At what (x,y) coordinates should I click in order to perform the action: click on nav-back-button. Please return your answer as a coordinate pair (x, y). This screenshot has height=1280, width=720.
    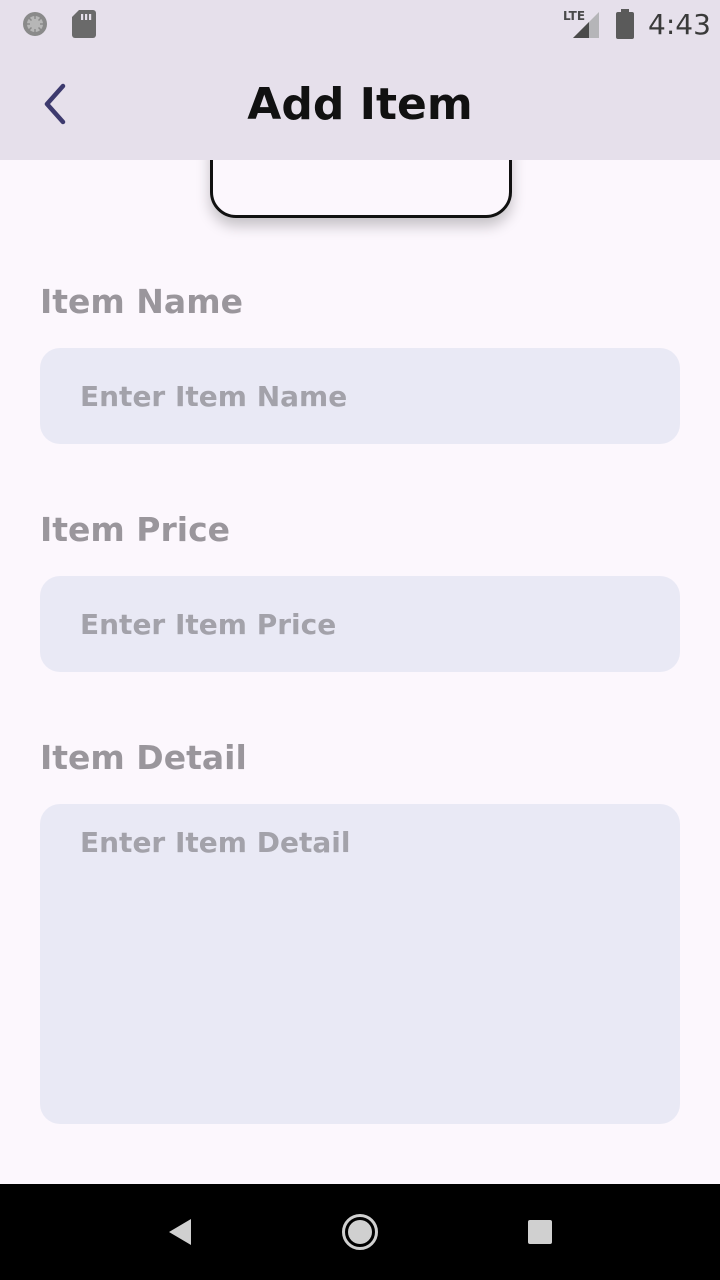
    Looking at the image, I should click on (180, 1232).